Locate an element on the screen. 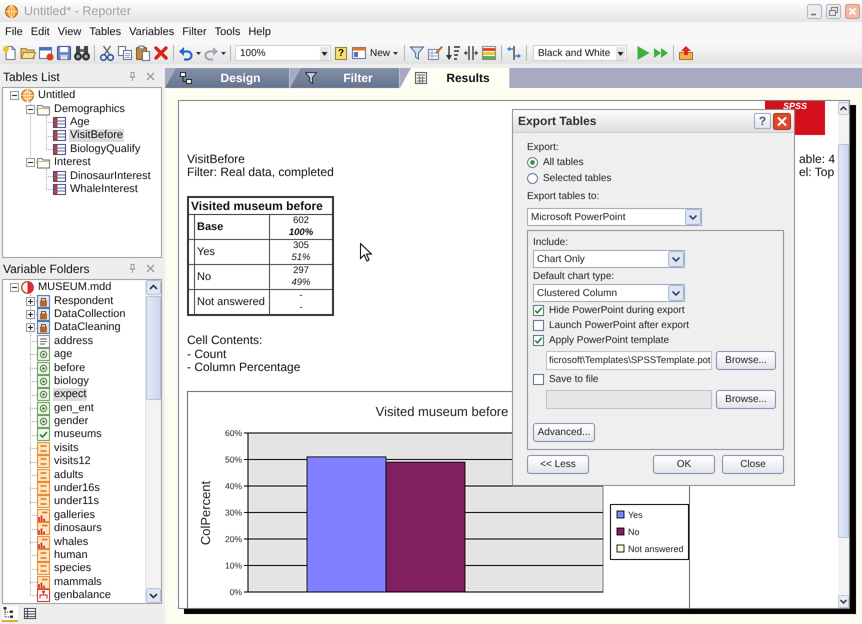 This screenshot has height=624, width=862. tree-item: address is located at coordinates (73, 341).